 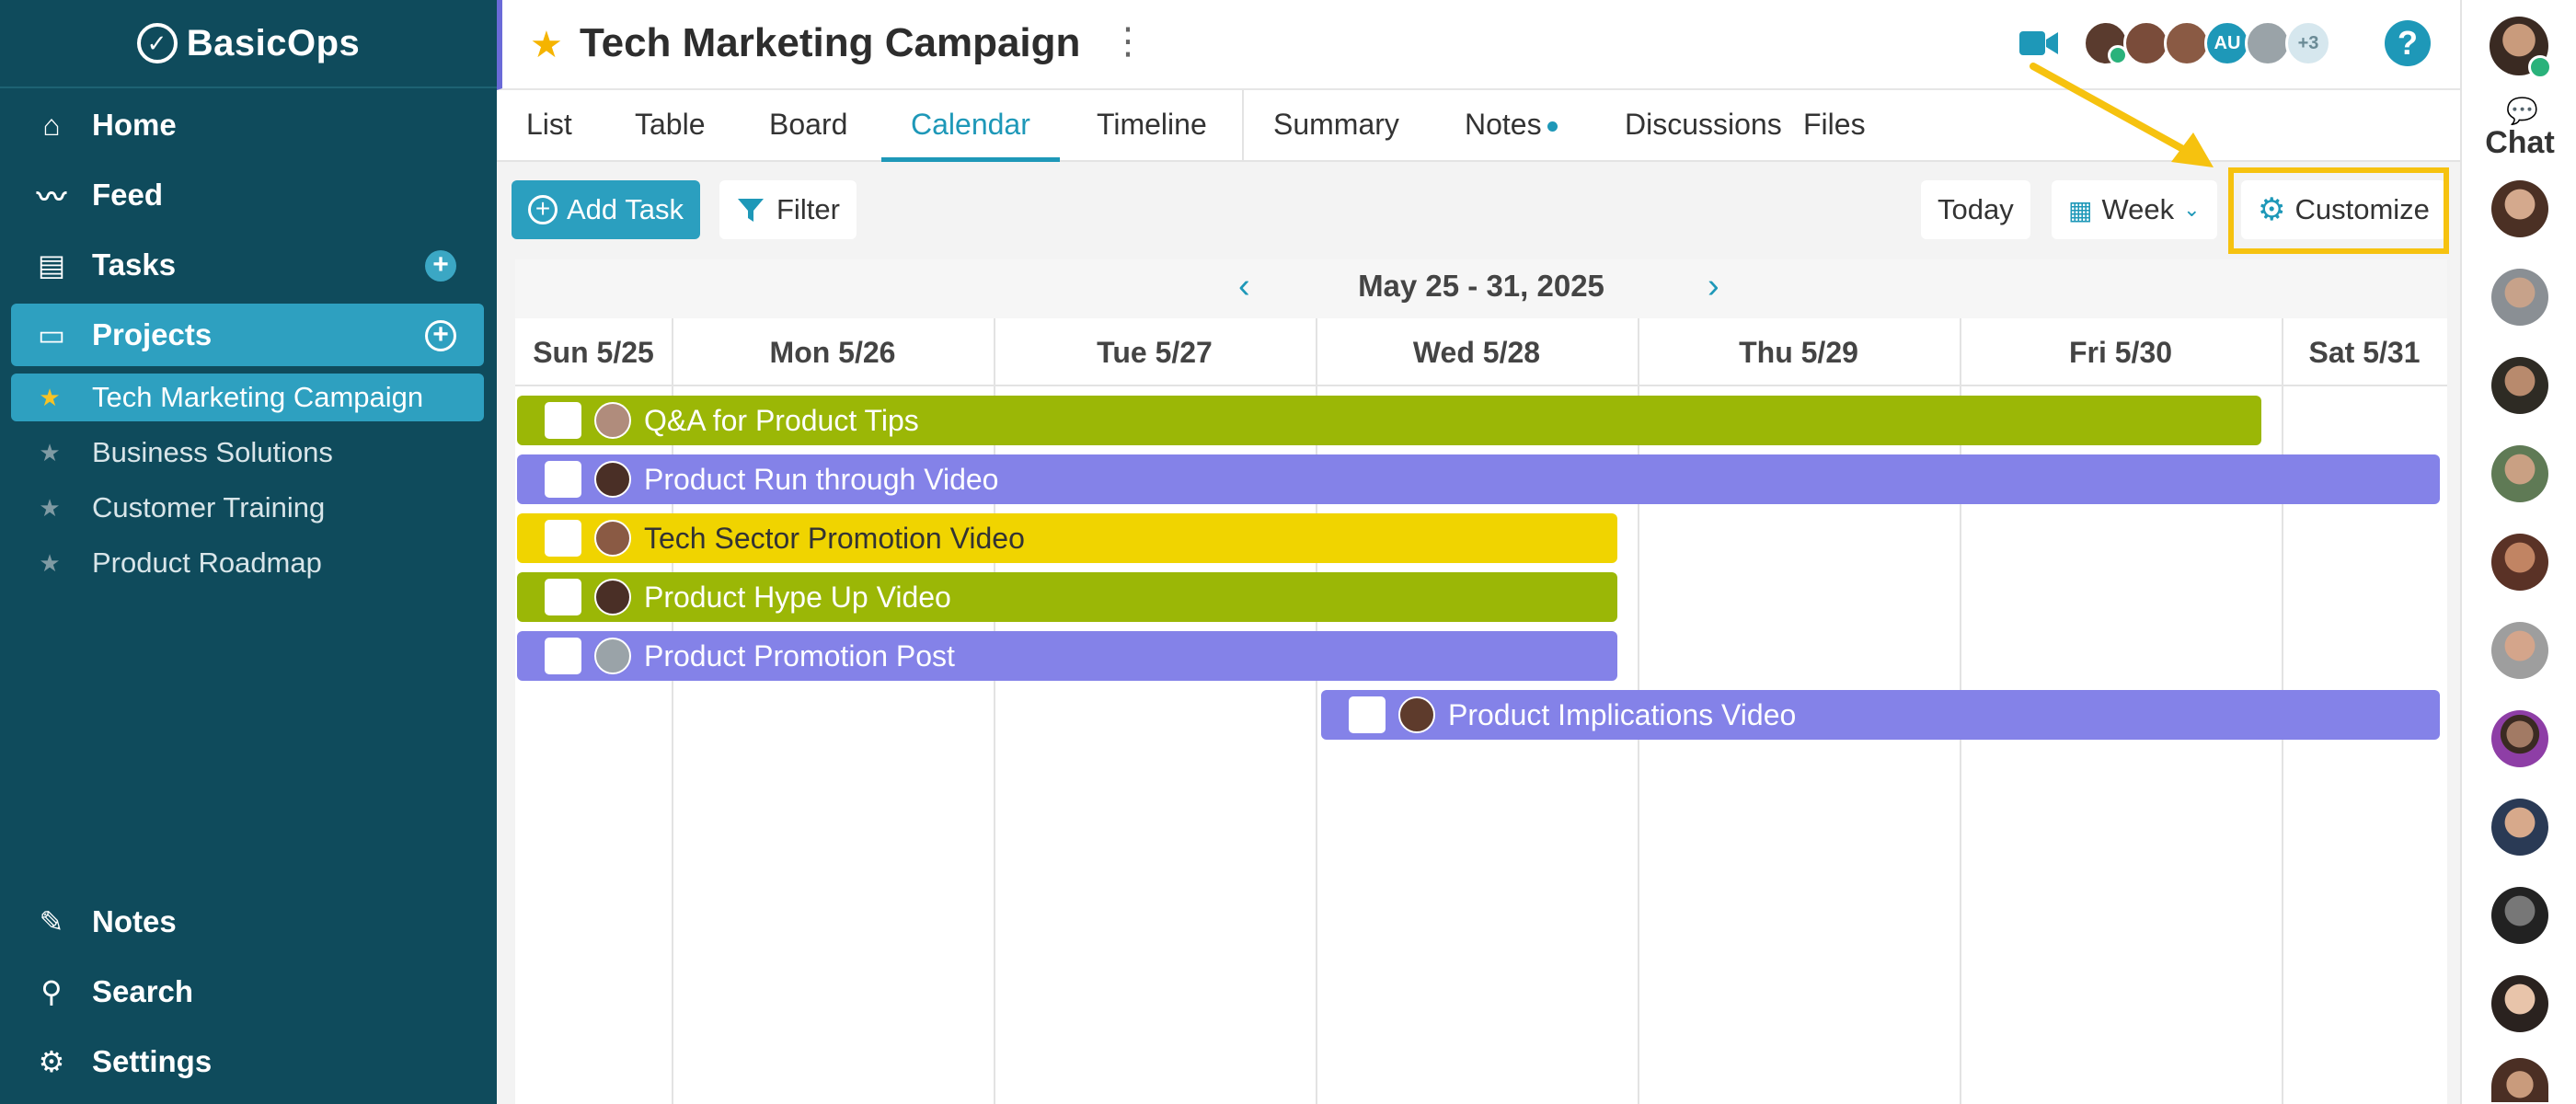 I want to click on project-item-product-roadmap: ★ Product Roadmap, so click(x=247, y=563).